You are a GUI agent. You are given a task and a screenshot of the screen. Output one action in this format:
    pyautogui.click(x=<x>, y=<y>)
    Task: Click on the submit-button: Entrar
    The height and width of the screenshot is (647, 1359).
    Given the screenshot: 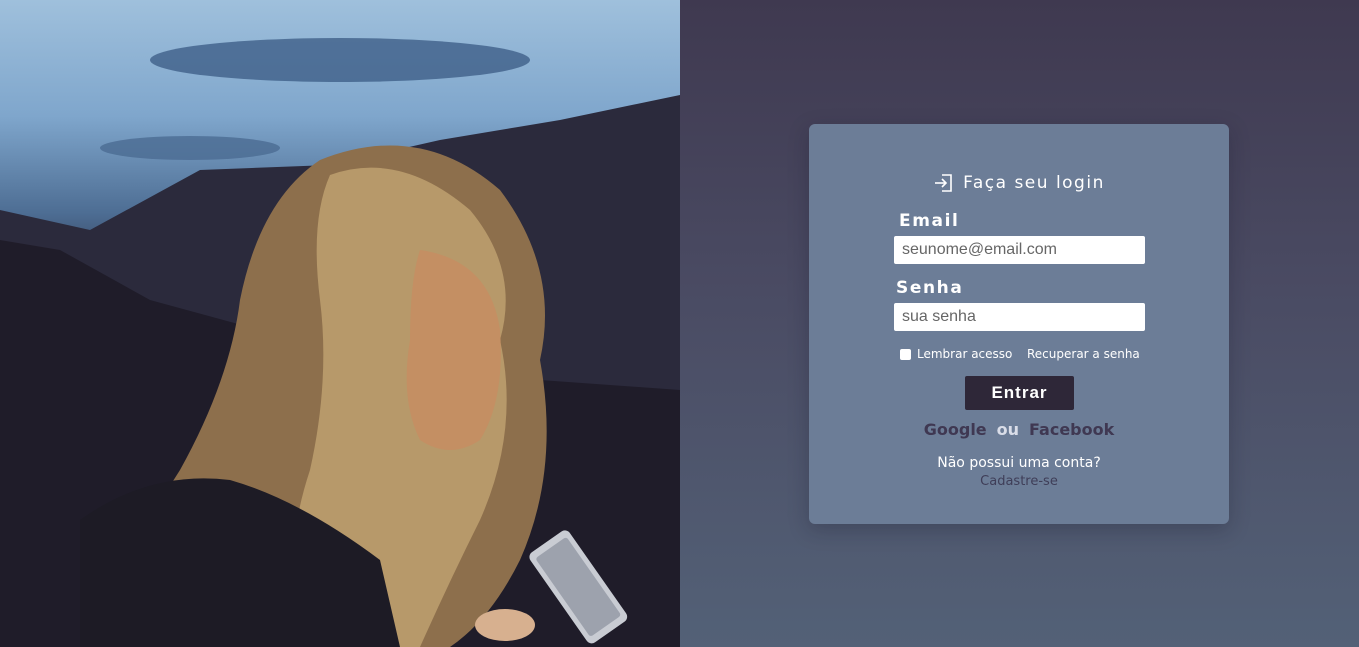 What is the action you would take?
    pyautogui.click(x=1019, y=393)
    